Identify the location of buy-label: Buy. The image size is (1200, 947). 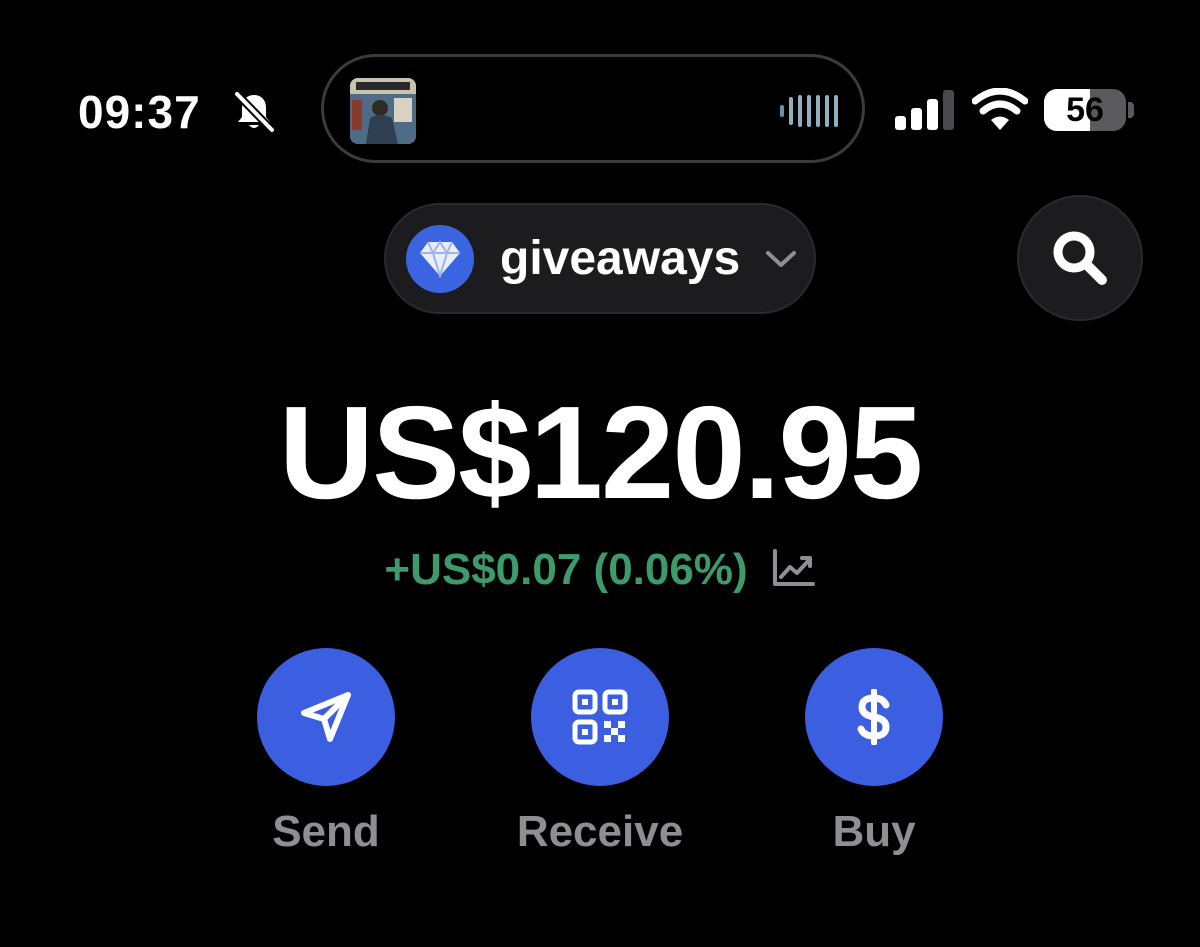
(874, 831).